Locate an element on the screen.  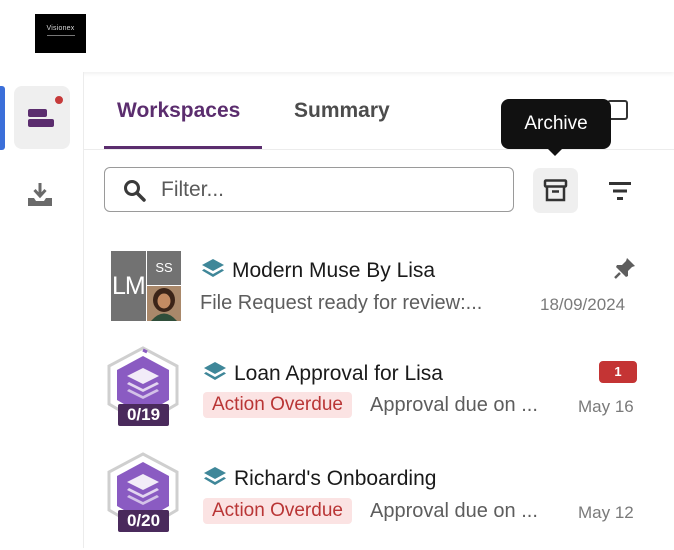
archive-icon is located at coordinates (555, 190).